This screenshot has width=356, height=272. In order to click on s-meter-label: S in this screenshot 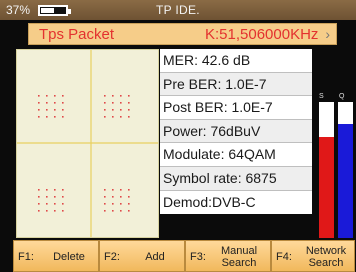, I will do `click(321, 96)`.